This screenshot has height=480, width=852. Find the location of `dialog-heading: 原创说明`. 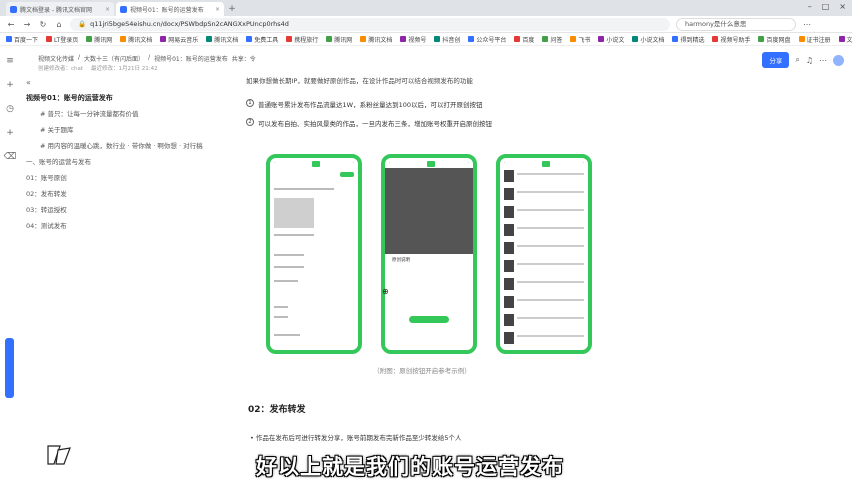

dialog-heading: 原创说明 is located at coordinates (401, 260).